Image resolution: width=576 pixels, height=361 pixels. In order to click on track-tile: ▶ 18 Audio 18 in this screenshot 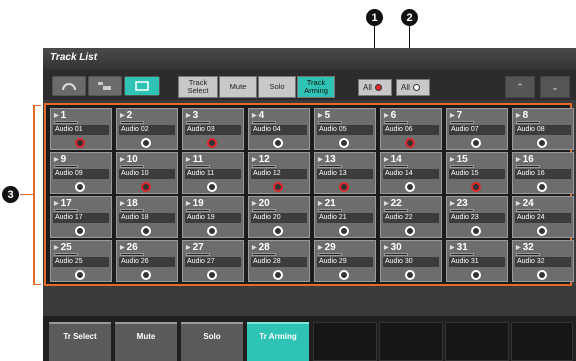, I will do `click(147, 217)`.